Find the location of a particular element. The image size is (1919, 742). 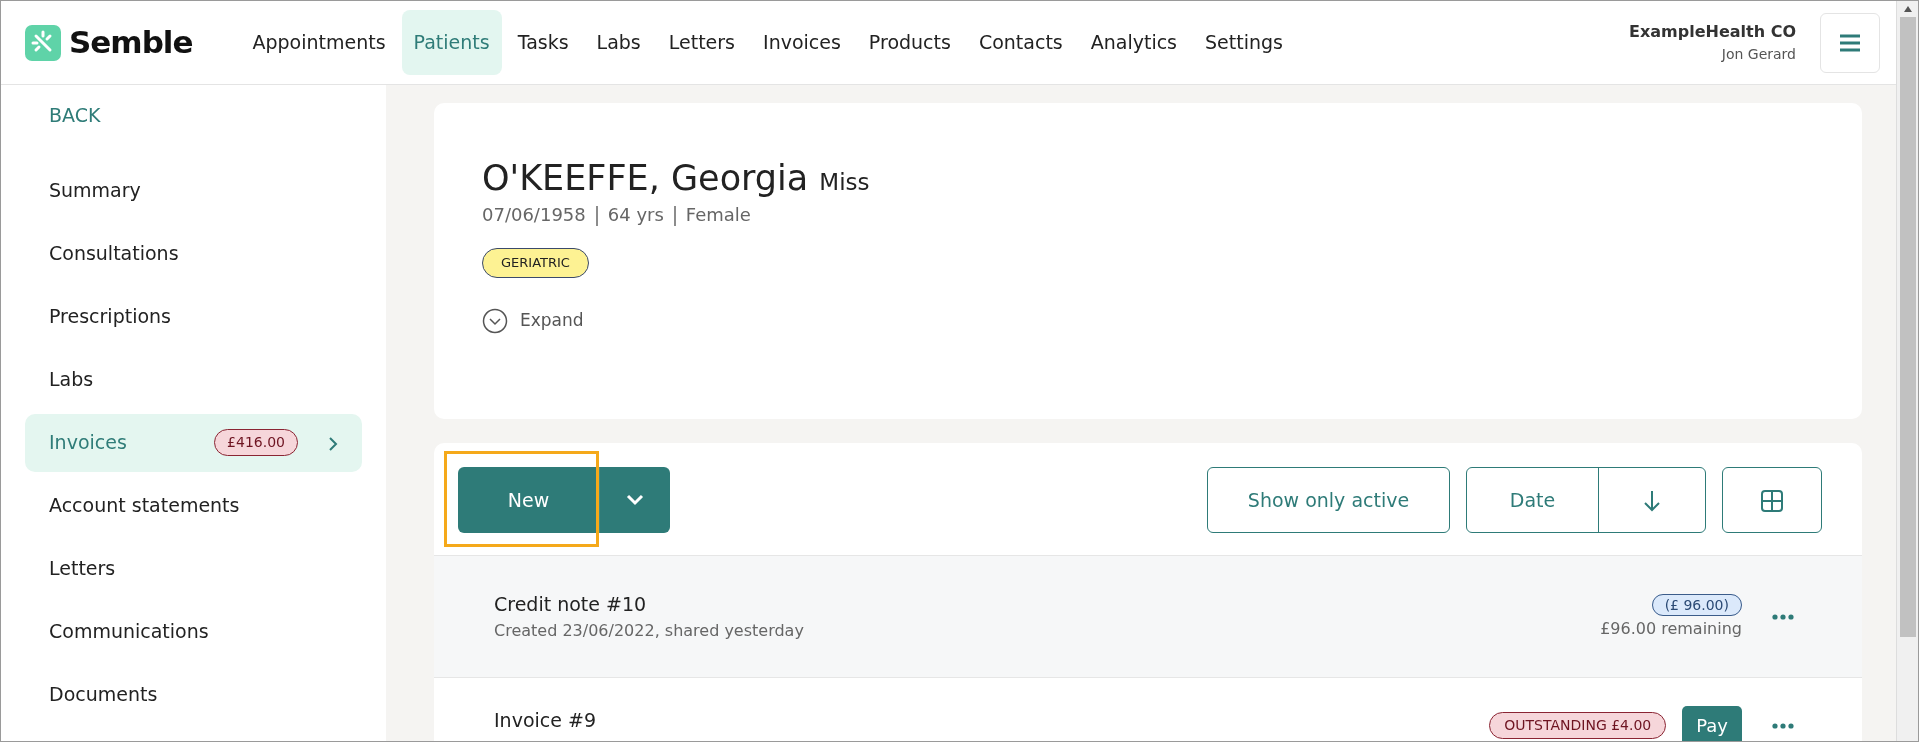

invoice-title: Credit note #10 is located at coordinates (571, 605).